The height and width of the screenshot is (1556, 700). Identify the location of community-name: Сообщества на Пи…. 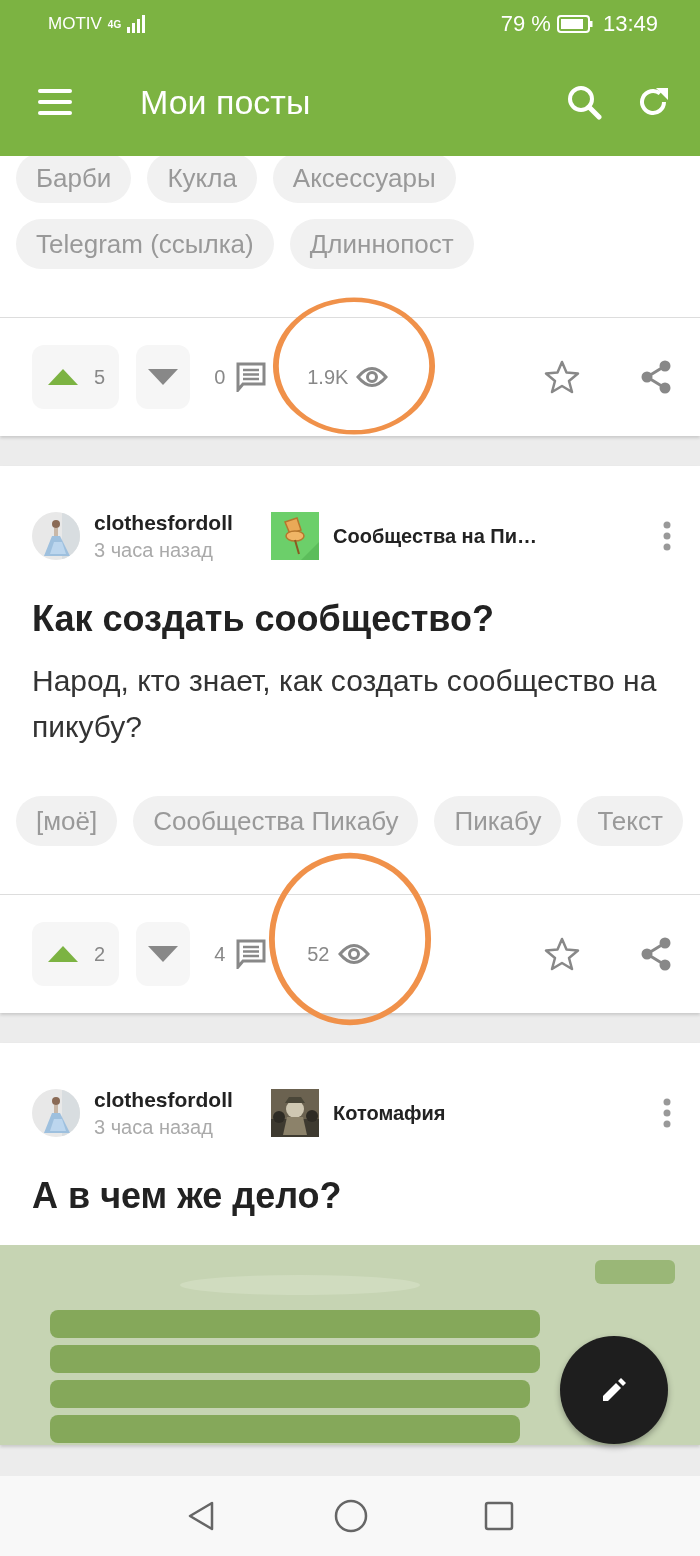
(497, 536).